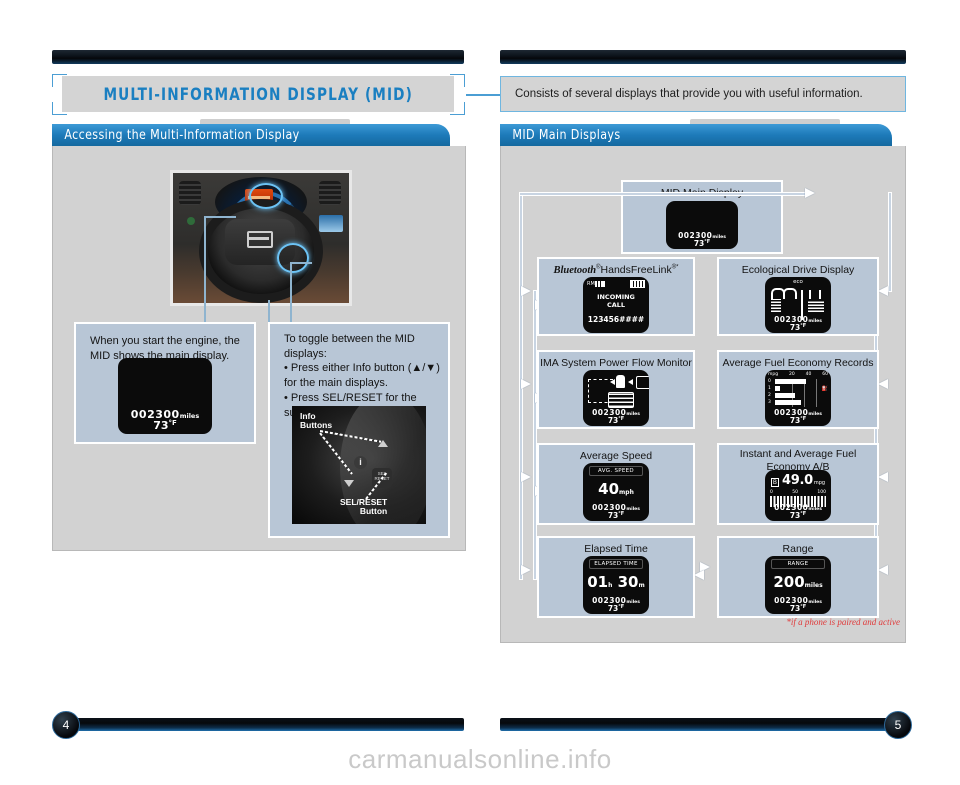 Image resolution: width=960 pixels, height=785 pixels. Describe the element at coordinates (769, 381) in the screenshot. I see `fuel-row-label-0: 0` at that location.